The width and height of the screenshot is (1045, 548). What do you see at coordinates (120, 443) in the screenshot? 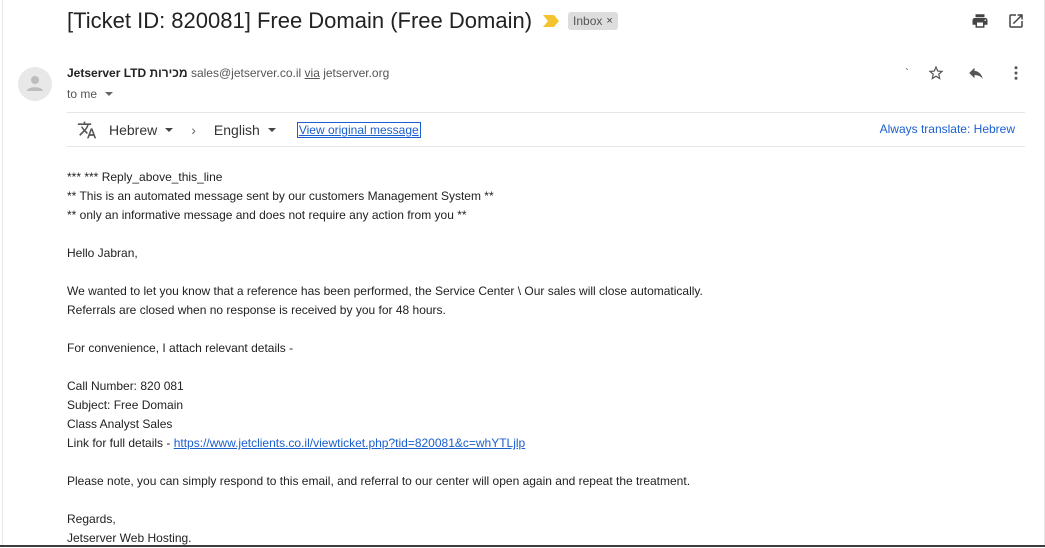
I see `details-label: Link for full details -` at bounding box center [120, 443].